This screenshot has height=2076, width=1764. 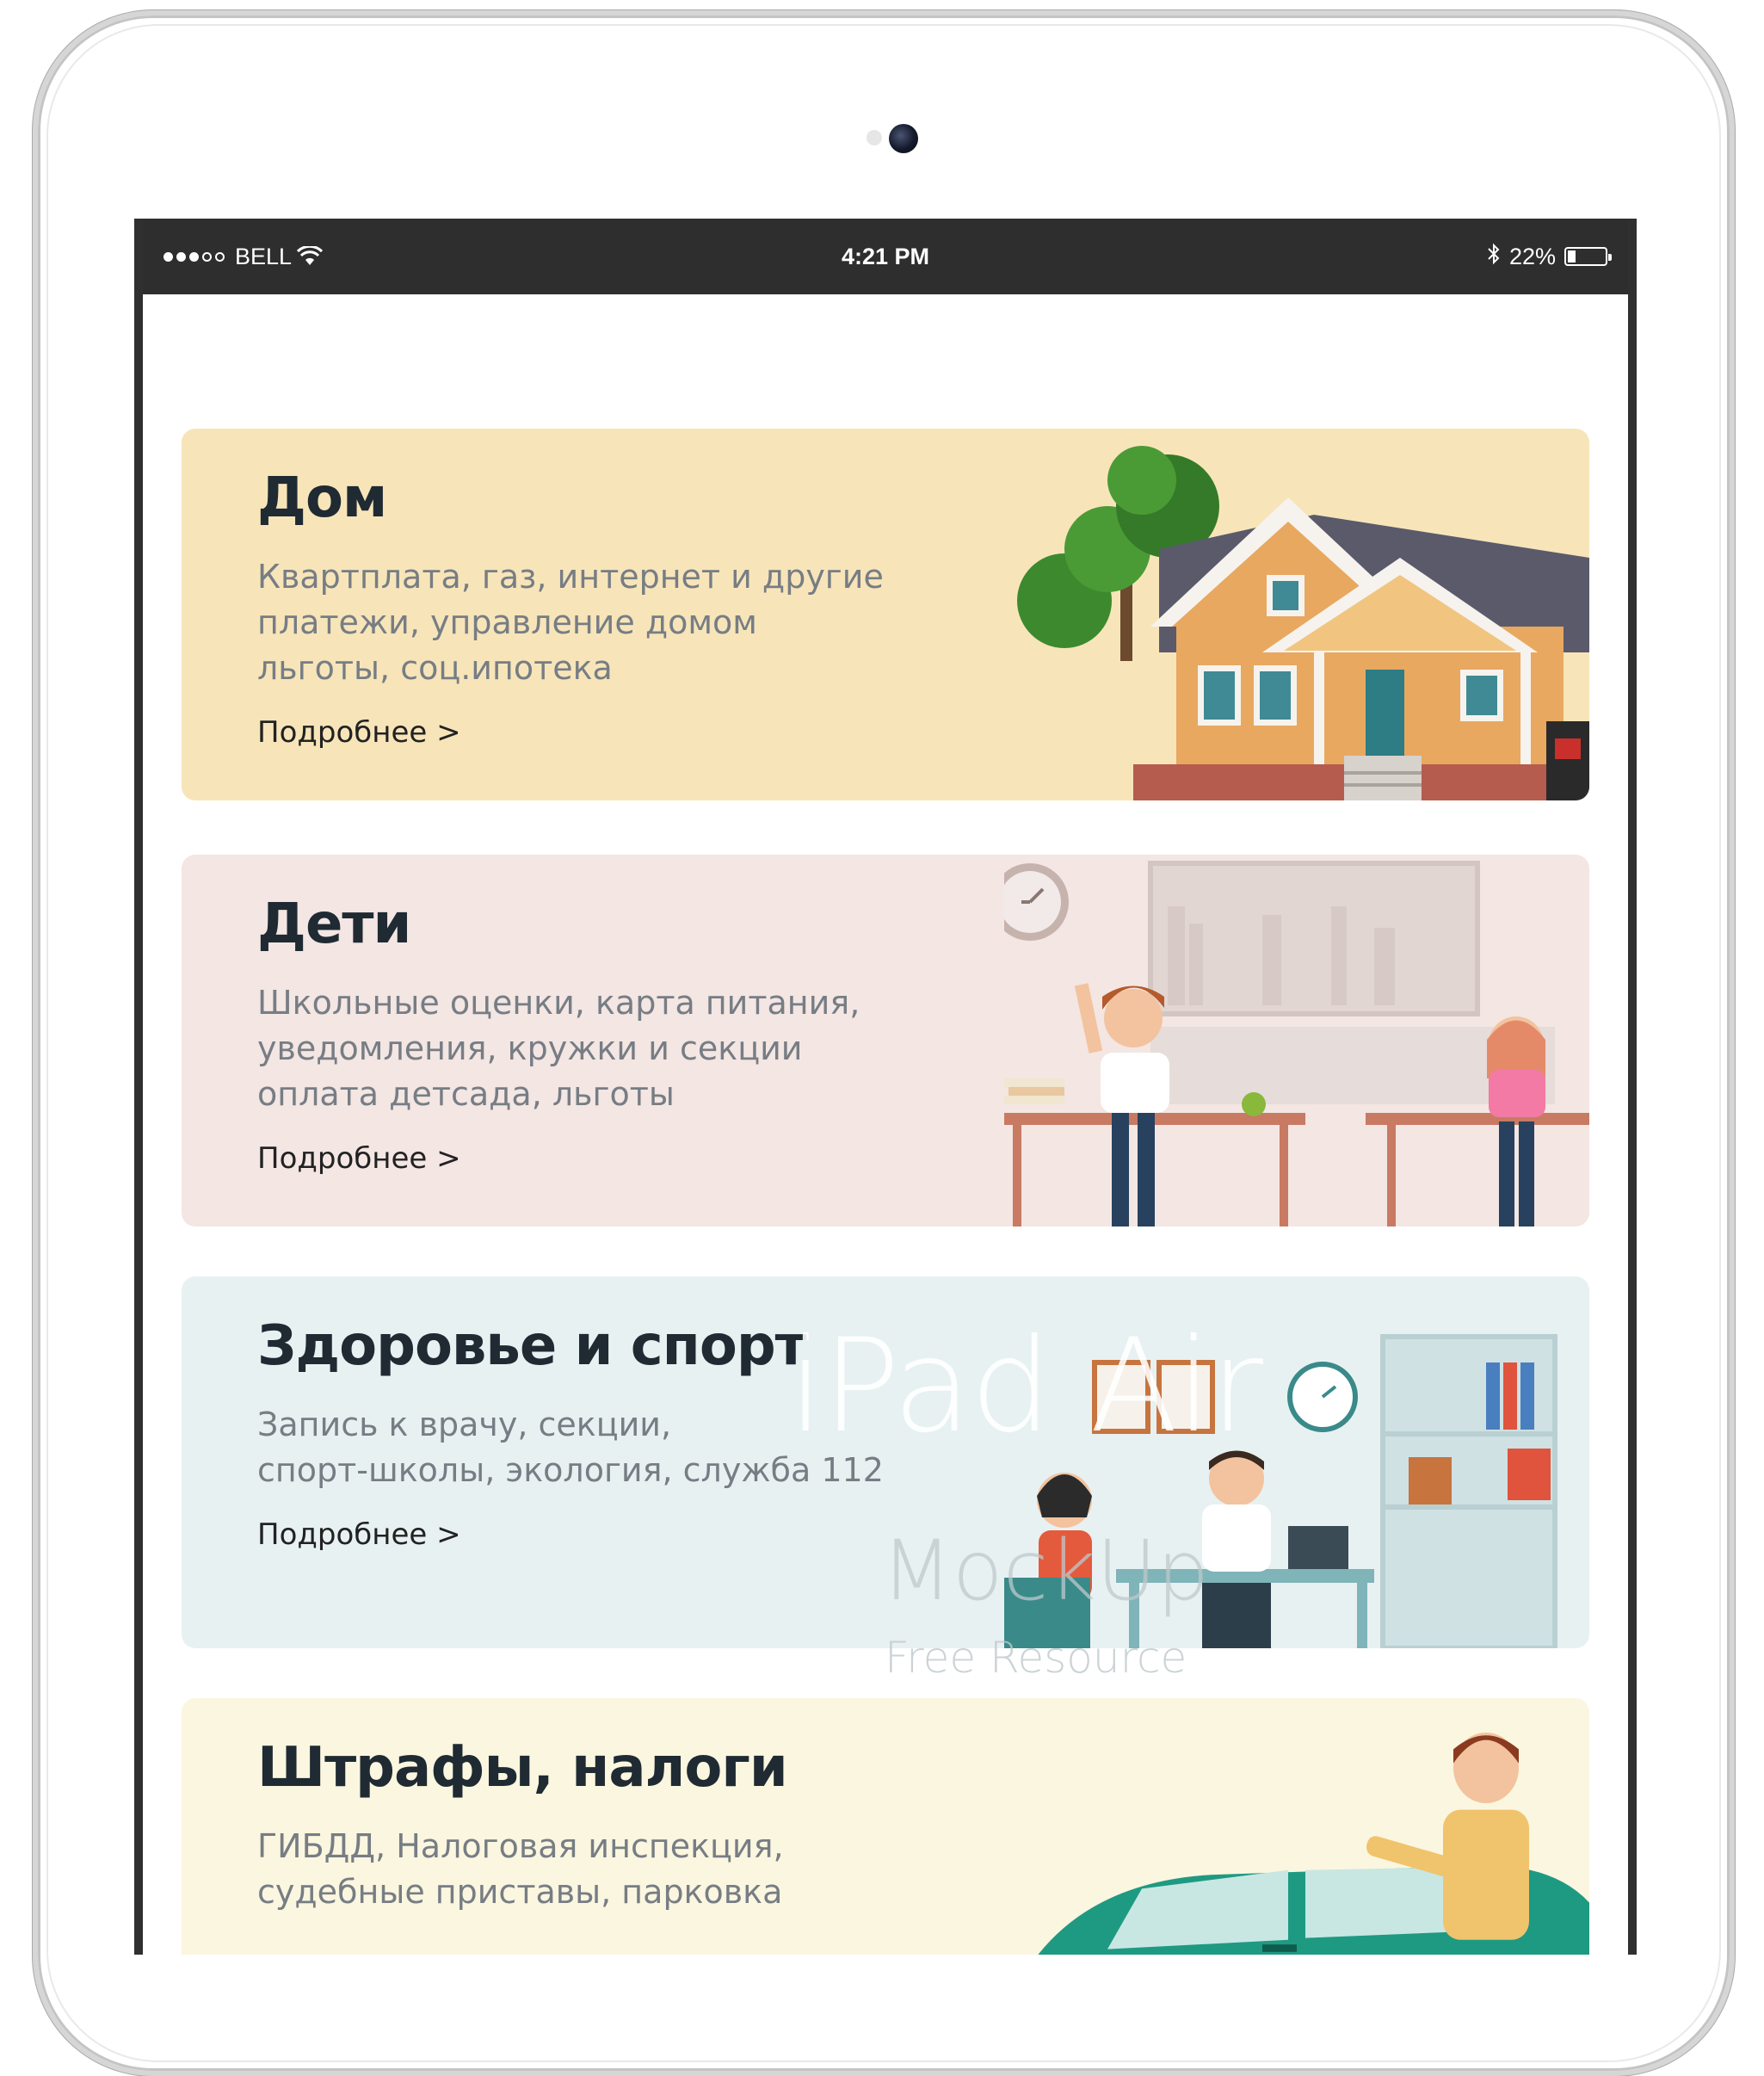 What do you see at coordinates (466, 1094) in the screenshot?
I see `desc-line: оплата детсада, льготы` at bounding box center [466, 1094].